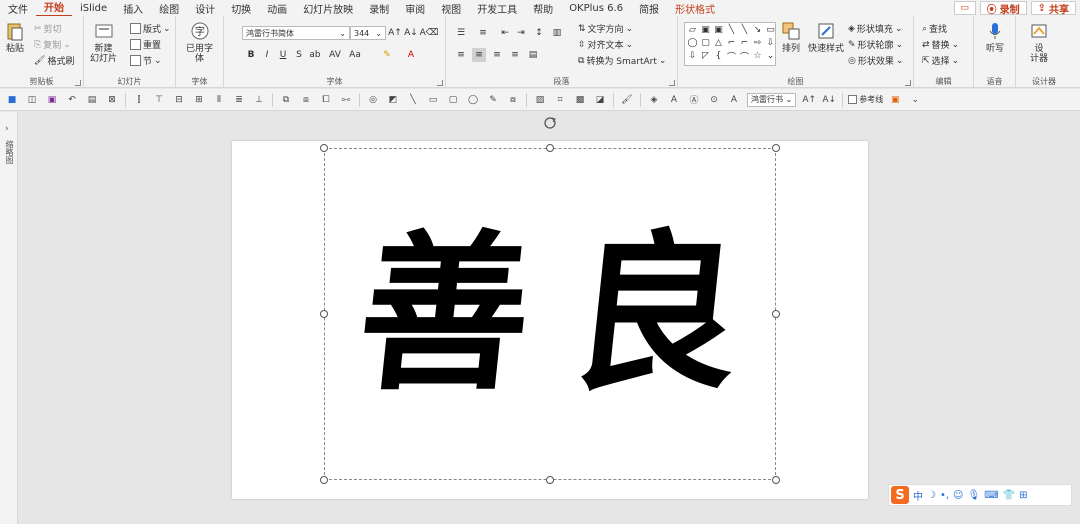 This screenshot has height=524, width=1080. I want to click on line2-shape-icon: ╲, so click(744, 30).